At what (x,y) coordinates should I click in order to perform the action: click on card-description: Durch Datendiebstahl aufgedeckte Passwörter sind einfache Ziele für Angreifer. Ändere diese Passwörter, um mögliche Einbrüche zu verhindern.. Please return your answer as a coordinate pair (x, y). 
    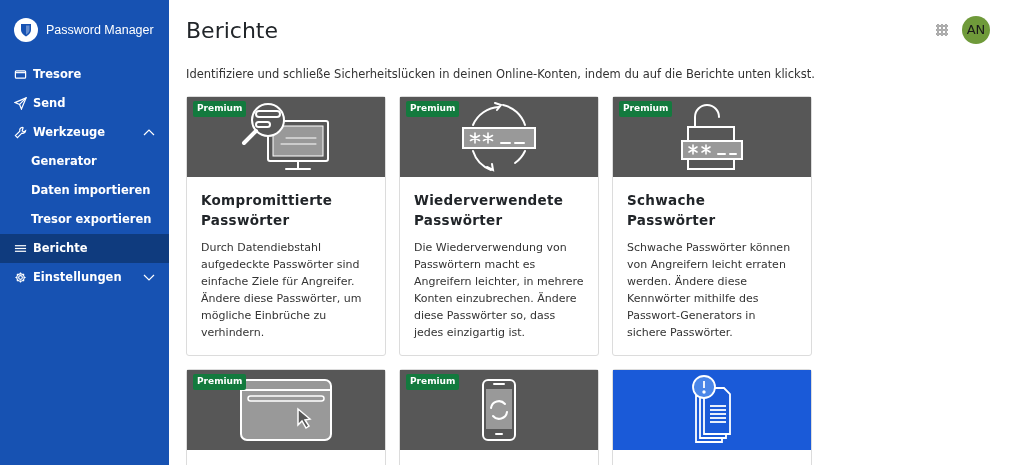
    Looking at the image, I should click on (282, 291).